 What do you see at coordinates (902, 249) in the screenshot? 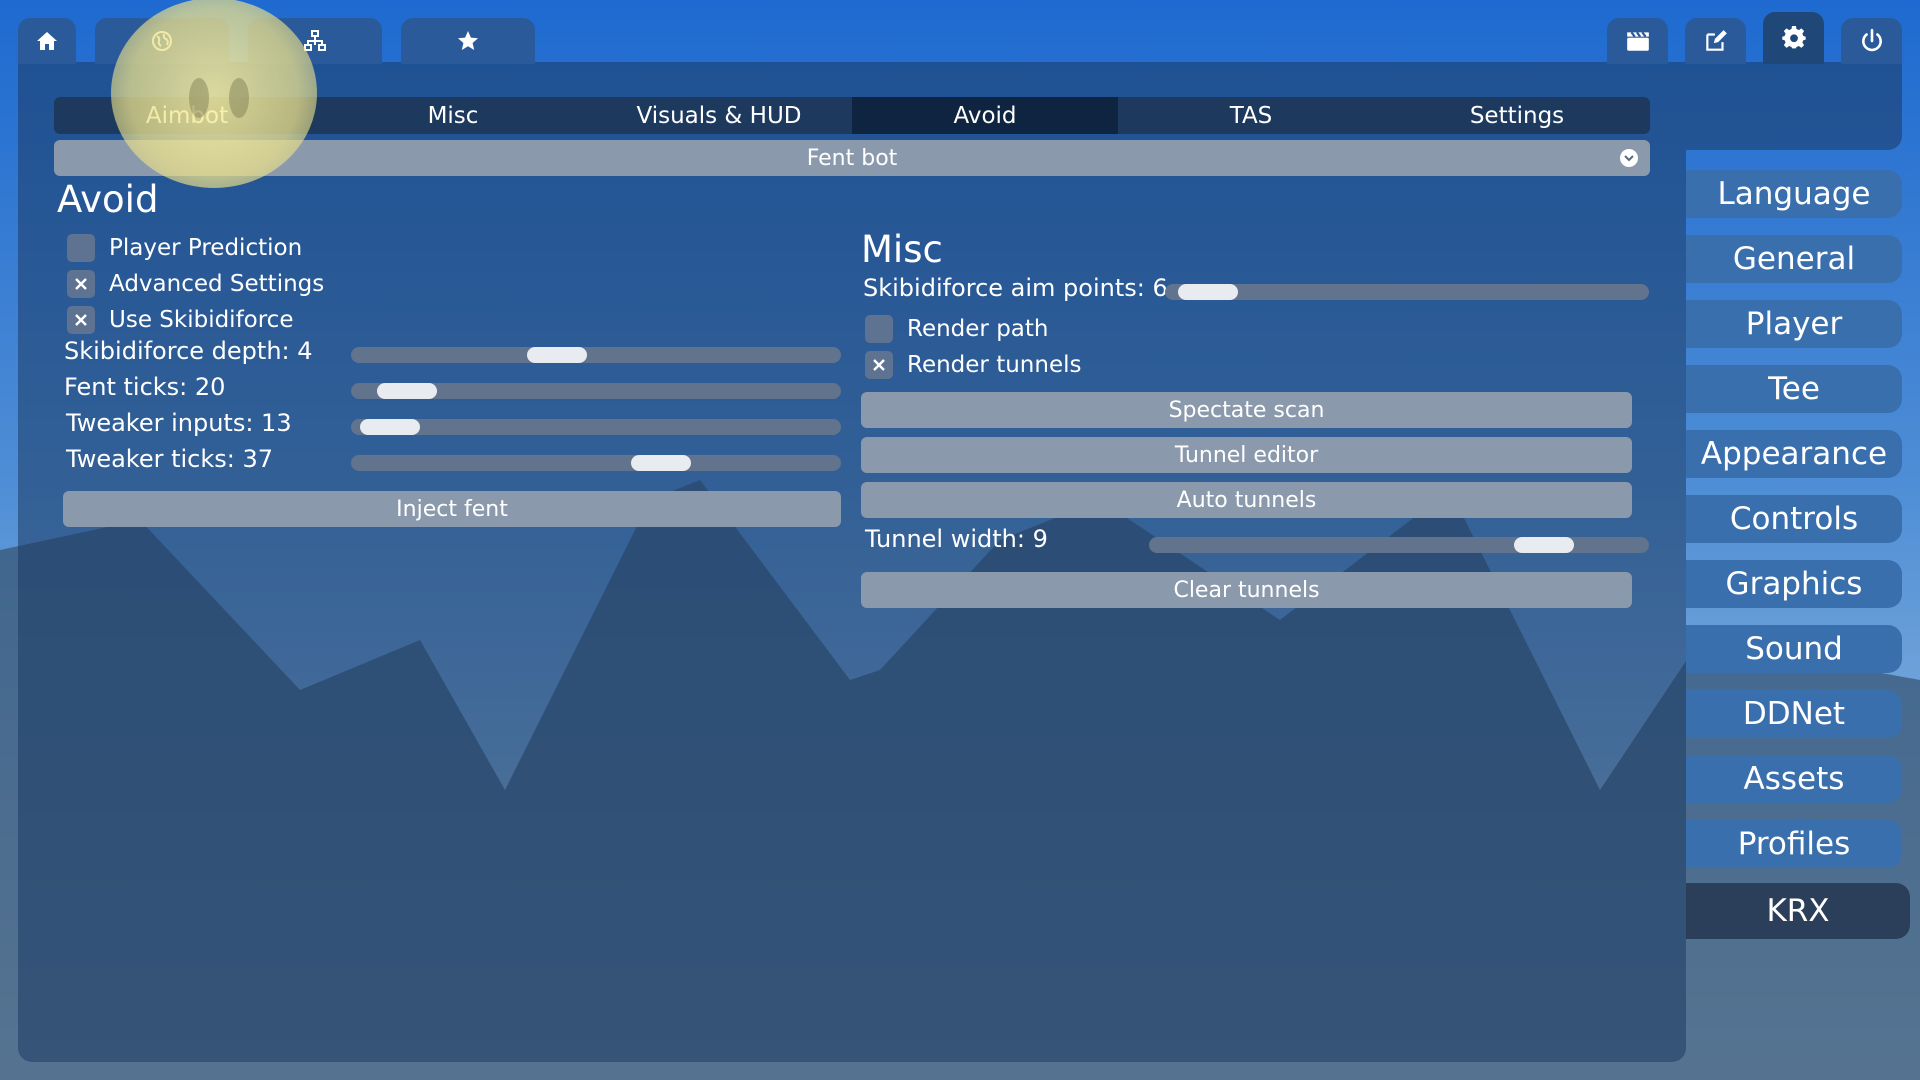
I see `misc-section-title: Misc` at bounding box center [902, 249].